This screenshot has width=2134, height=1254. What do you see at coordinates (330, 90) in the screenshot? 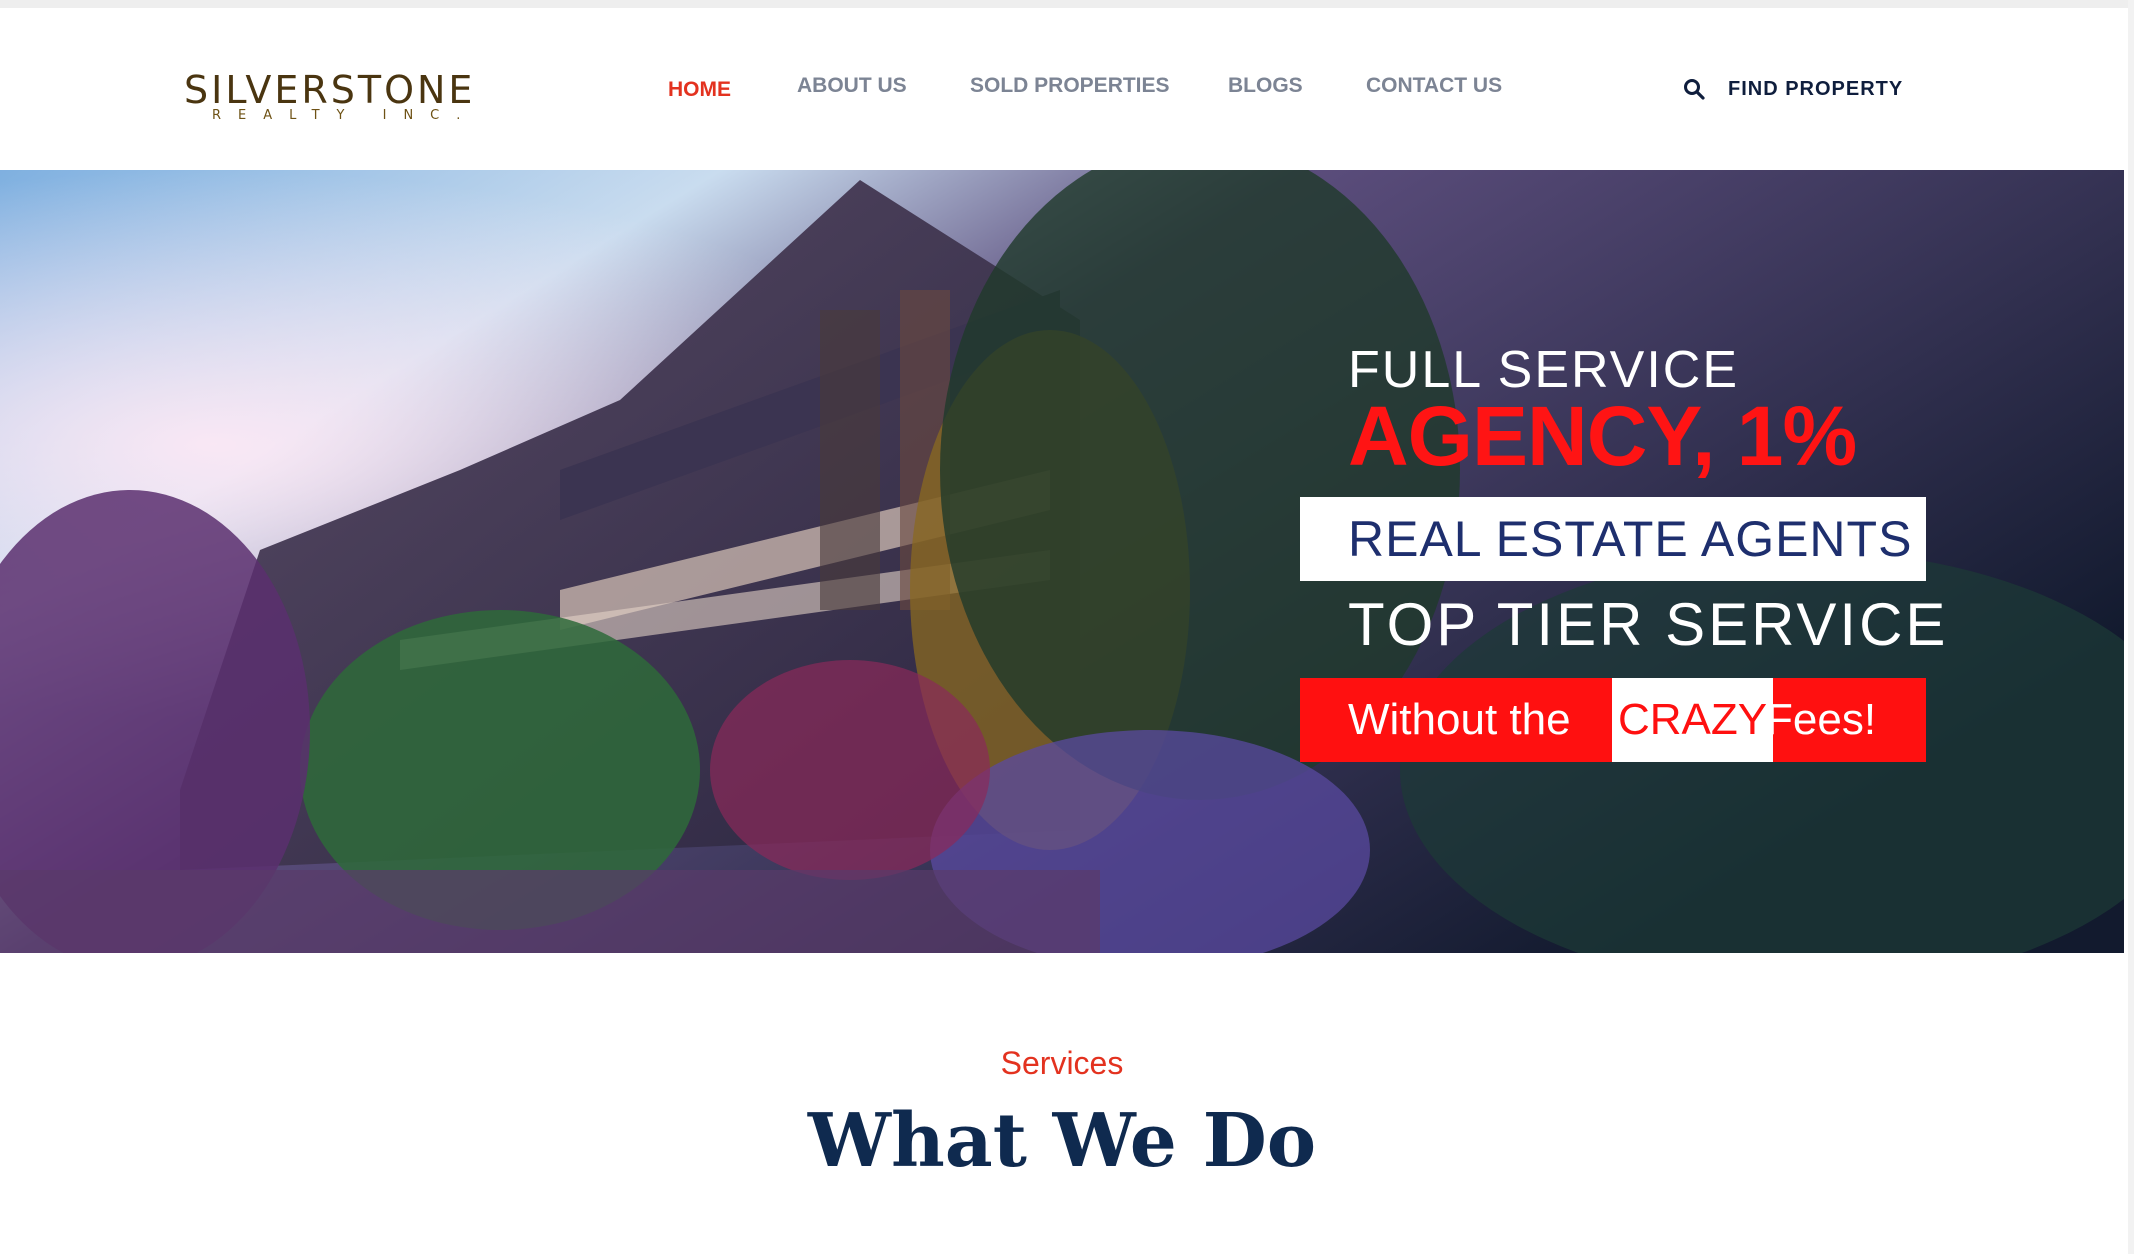
I see `logo-name: SILVERSTONE` at bounding box center [330, 90].